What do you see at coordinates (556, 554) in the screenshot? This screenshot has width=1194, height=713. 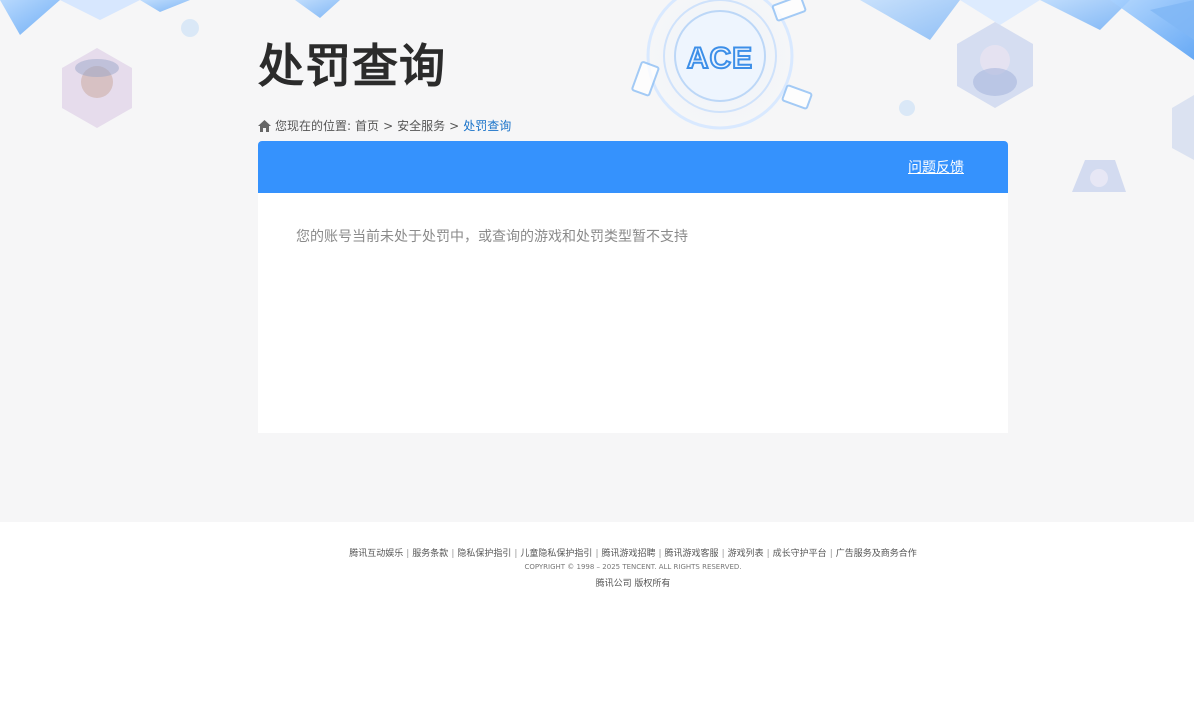 I see `footer-link-child-privacy: 儿童隐私保护指引` at bounding box center [556, 554].